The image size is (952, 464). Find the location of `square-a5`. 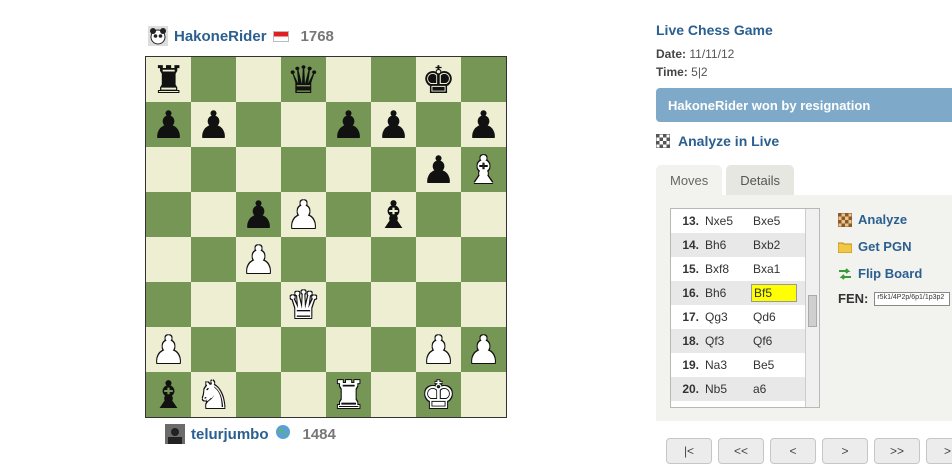

square-a5 is located at coordinates (168, 214).